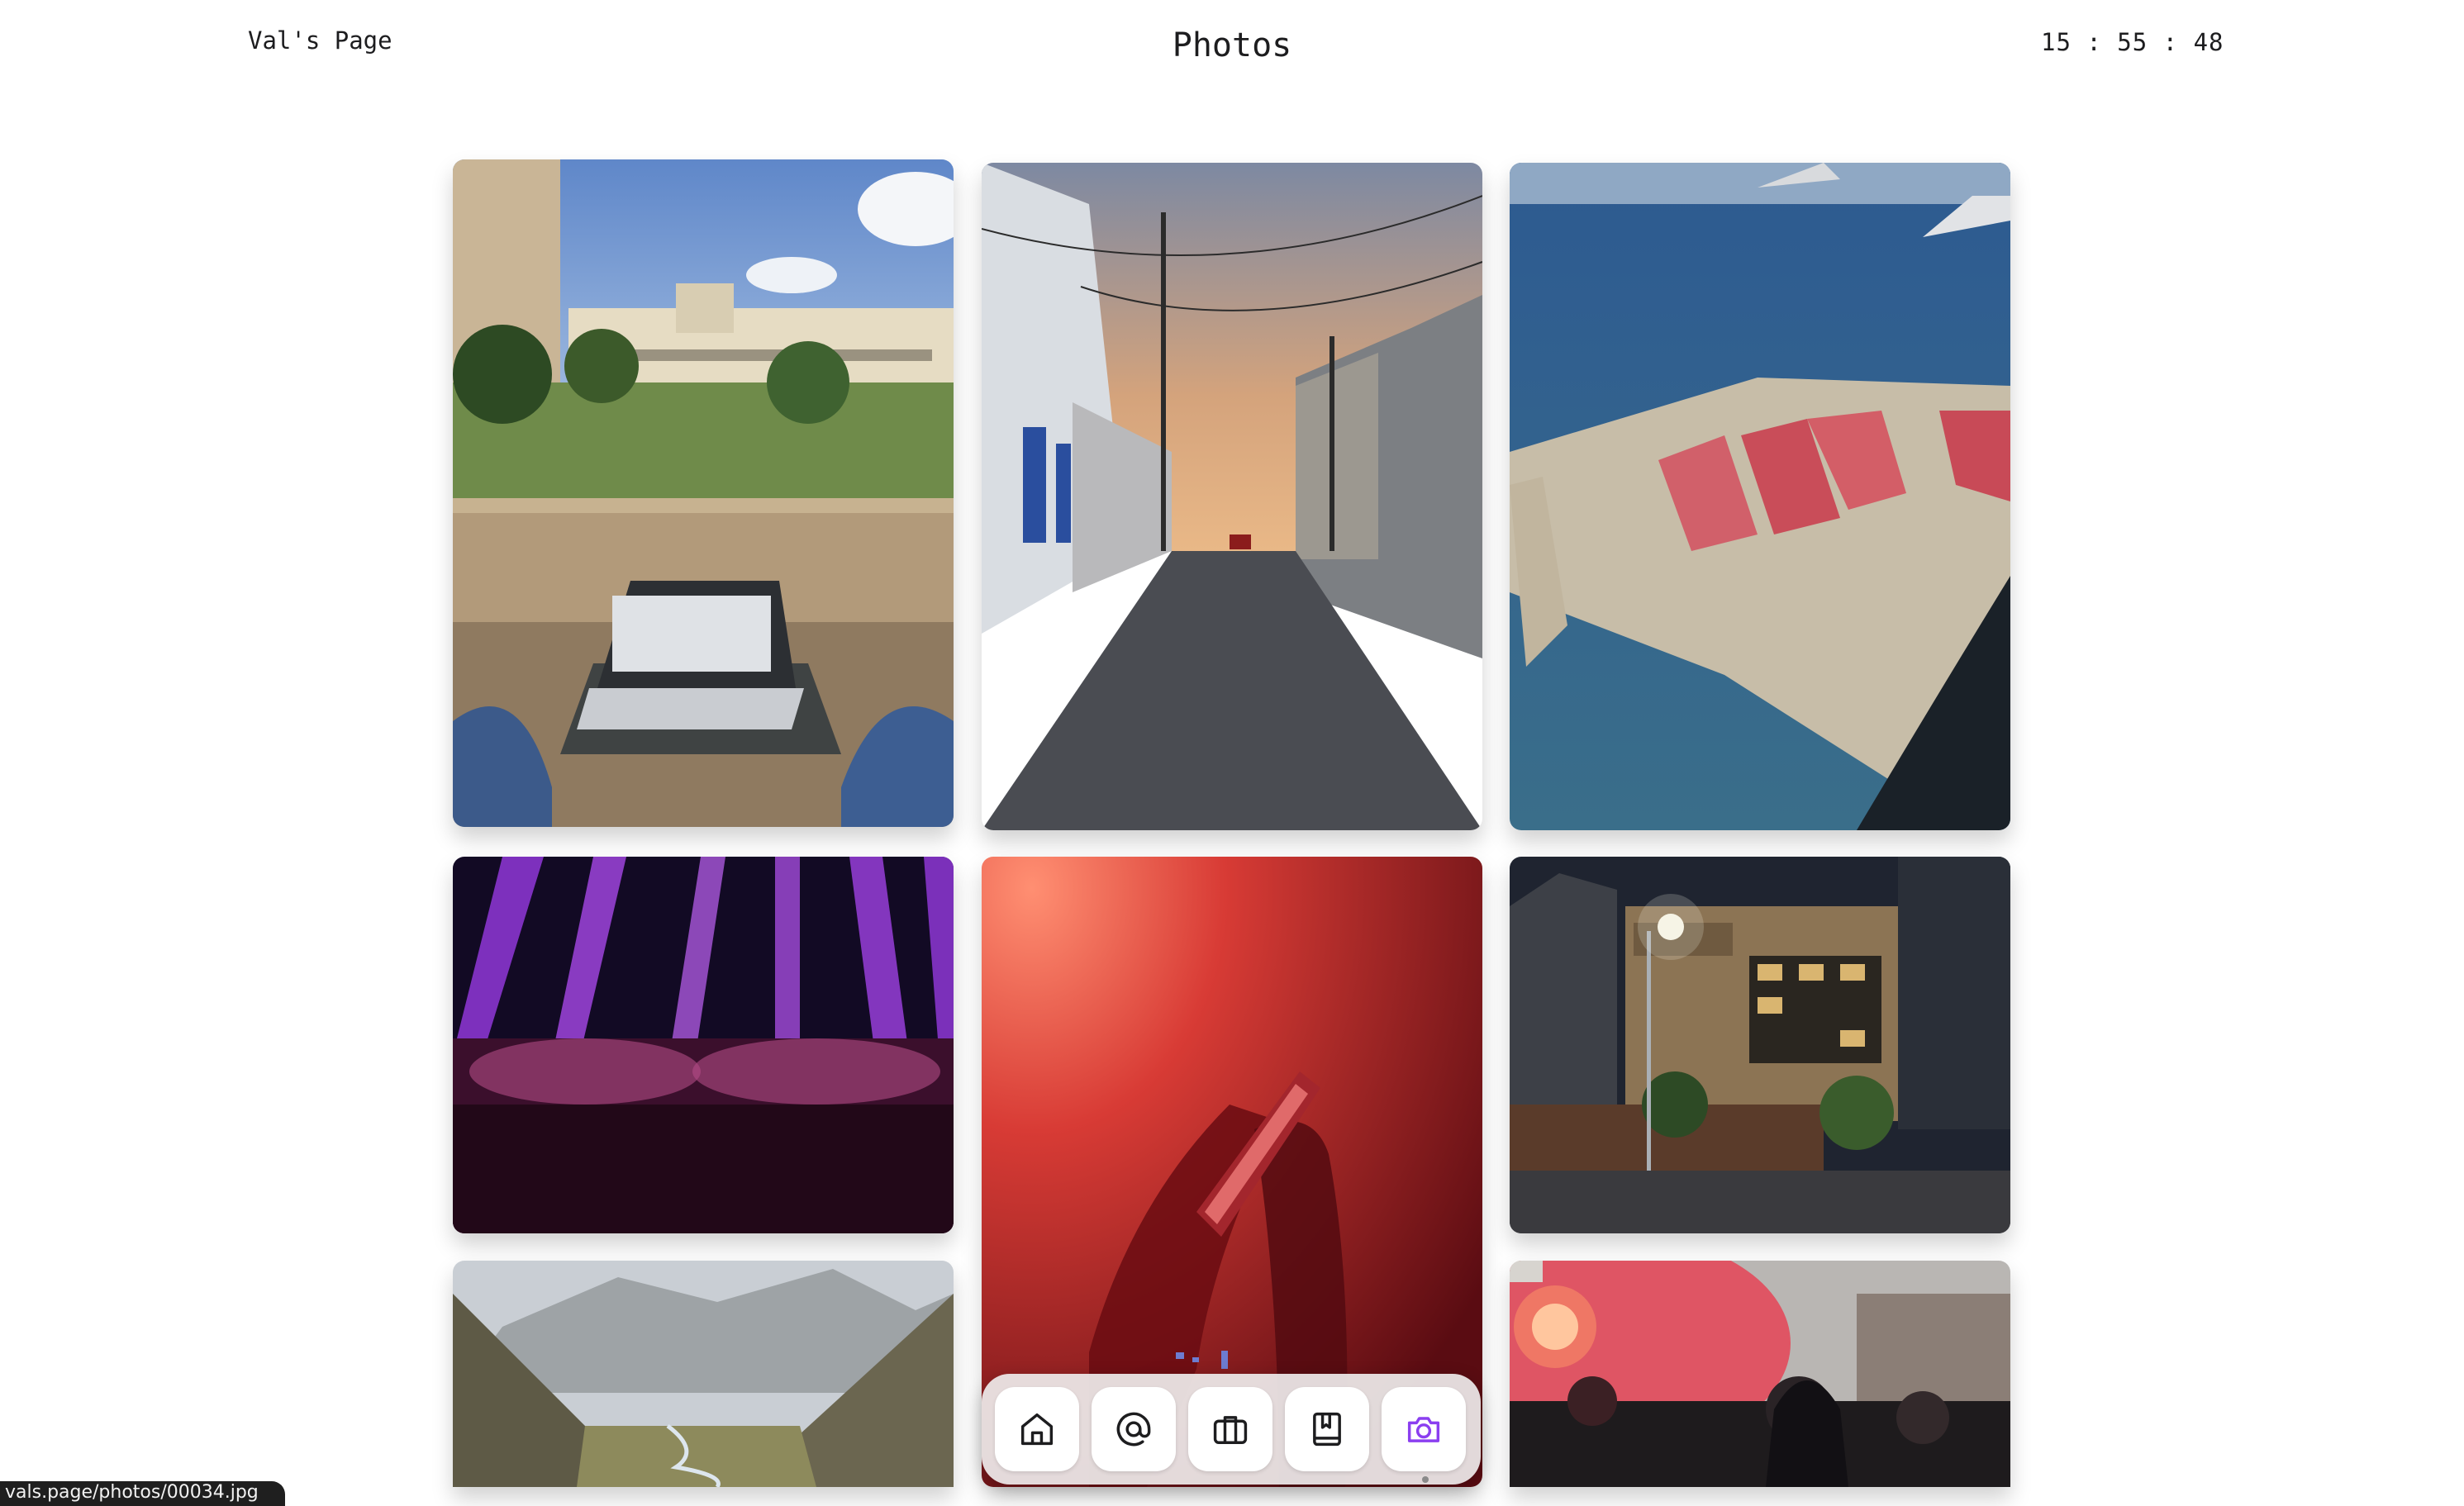 This screenshot has width=2464, height=1506. Describe the element at coordinates (703, 1374) in the screenshot. I see `photo-mountain-valley` at that location.